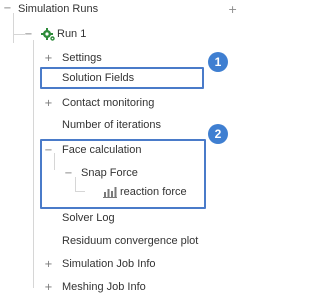 The image size is (320, 300). I want to click on collapse-toggle-snap-force: −, so click(68, 174).